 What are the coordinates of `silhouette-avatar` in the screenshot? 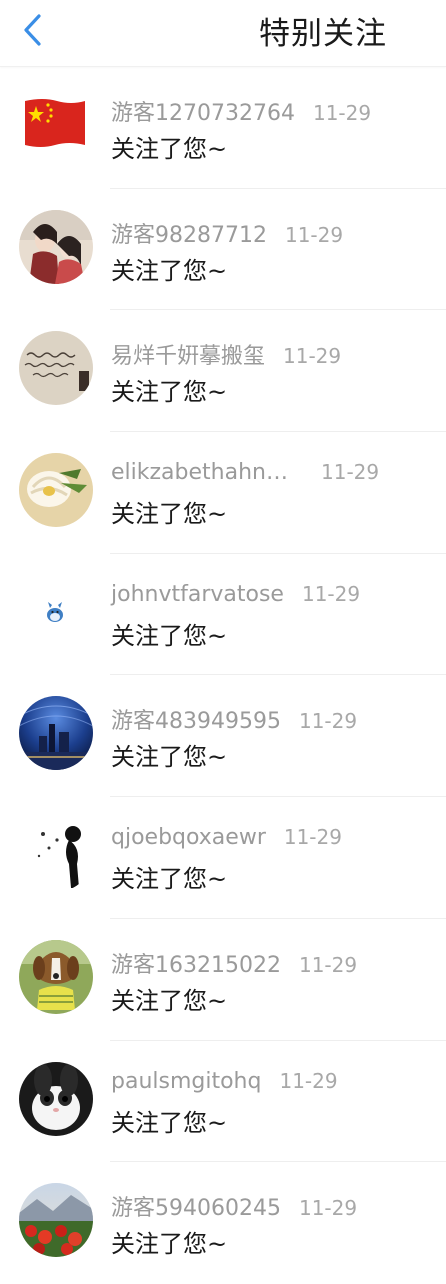 It's located at (56, 855).